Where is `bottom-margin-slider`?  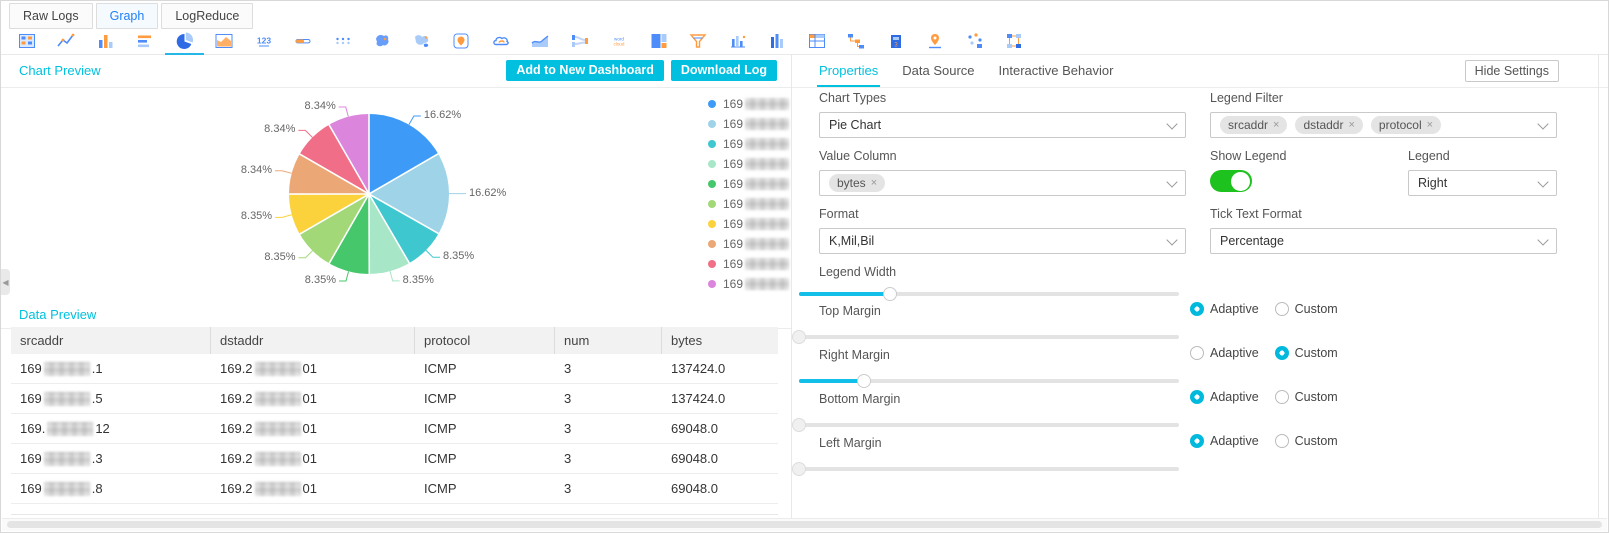 bottom-margin-slider is located at coordinates (985, 425).